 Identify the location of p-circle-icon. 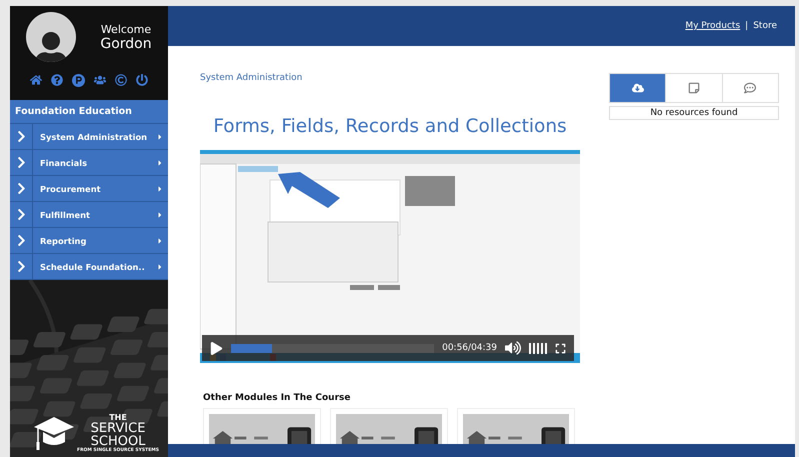
(78, 80).